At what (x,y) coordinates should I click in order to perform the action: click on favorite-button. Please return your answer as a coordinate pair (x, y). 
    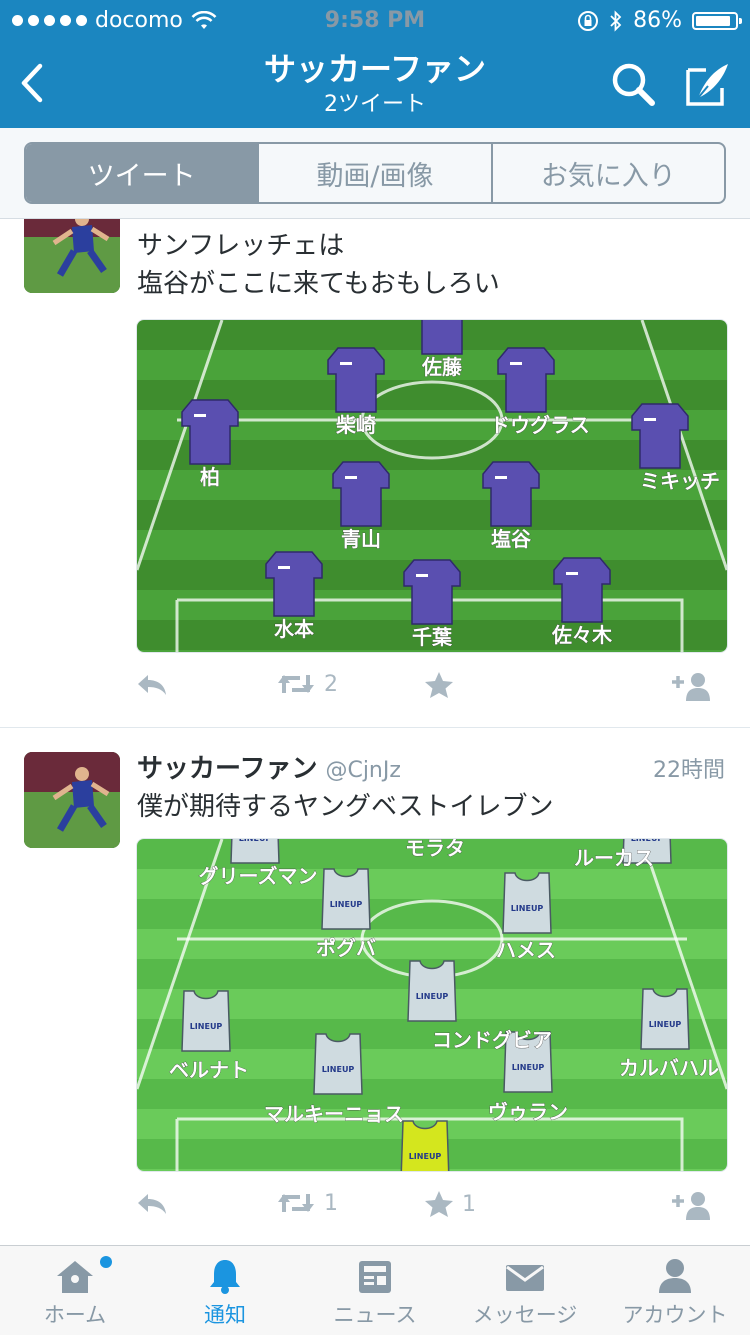
    Looking at the image, I should click on (443, 685).